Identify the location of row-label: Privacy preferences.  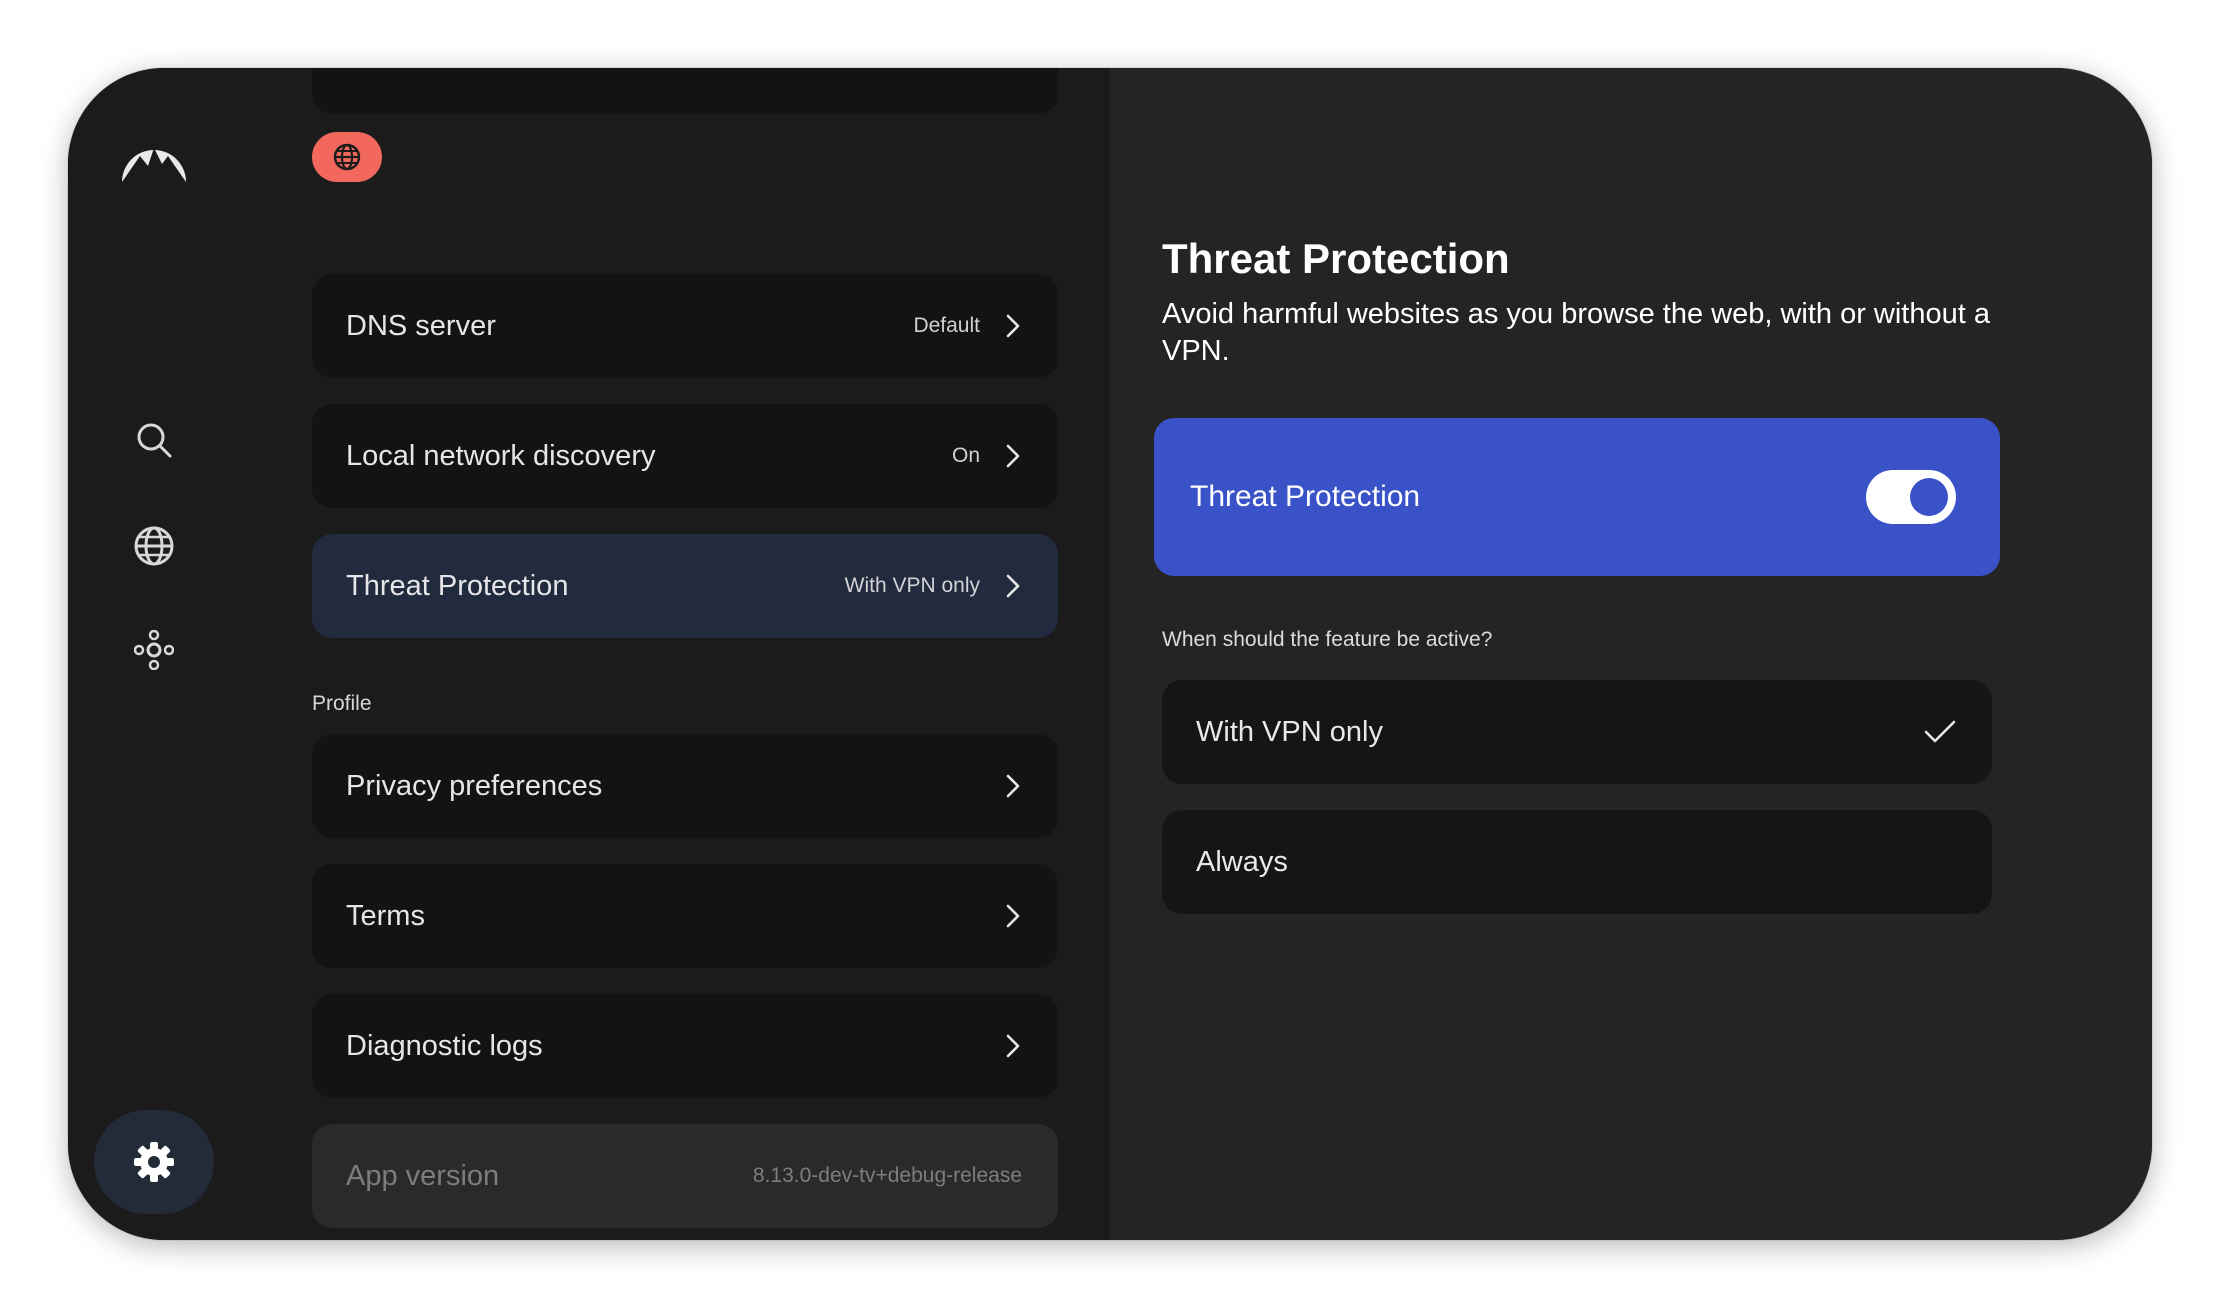
(474, 785).